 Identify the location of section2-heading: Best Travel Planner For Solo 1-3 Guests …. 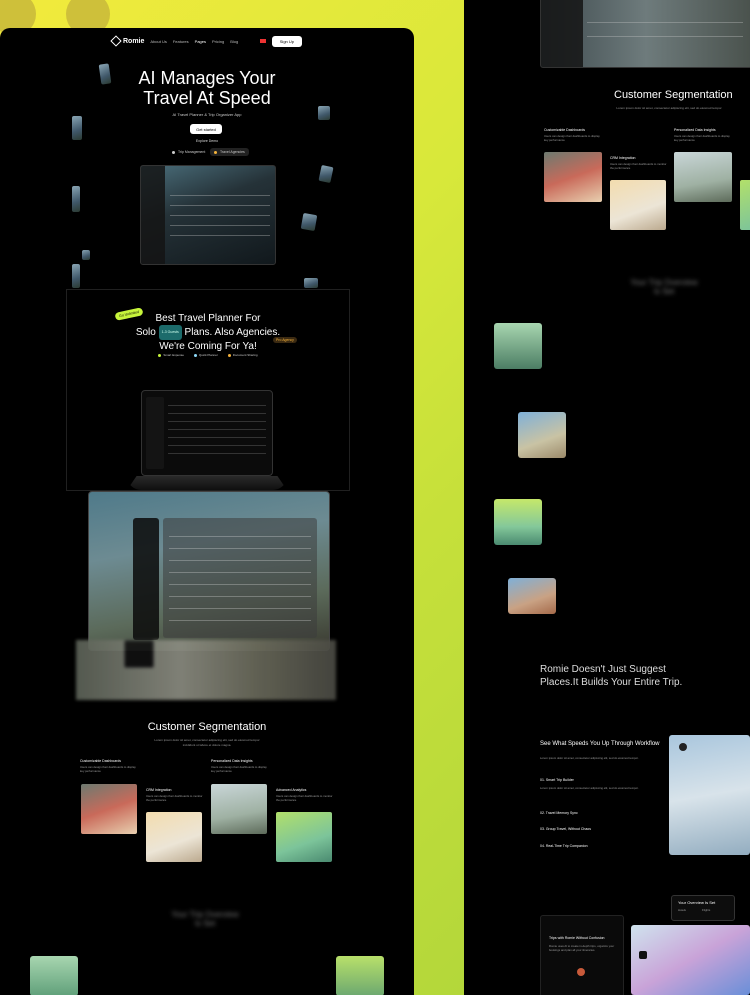
(208, 332).